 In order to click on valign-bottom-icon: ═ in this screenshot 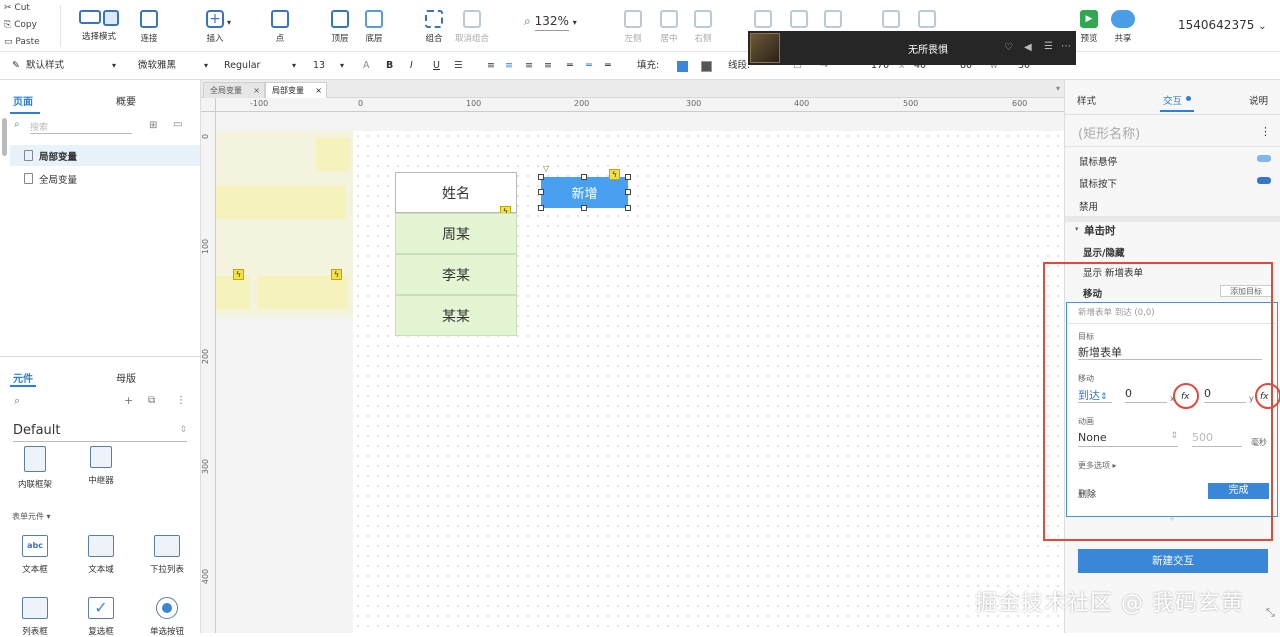, I will do `click(608, 66)`.